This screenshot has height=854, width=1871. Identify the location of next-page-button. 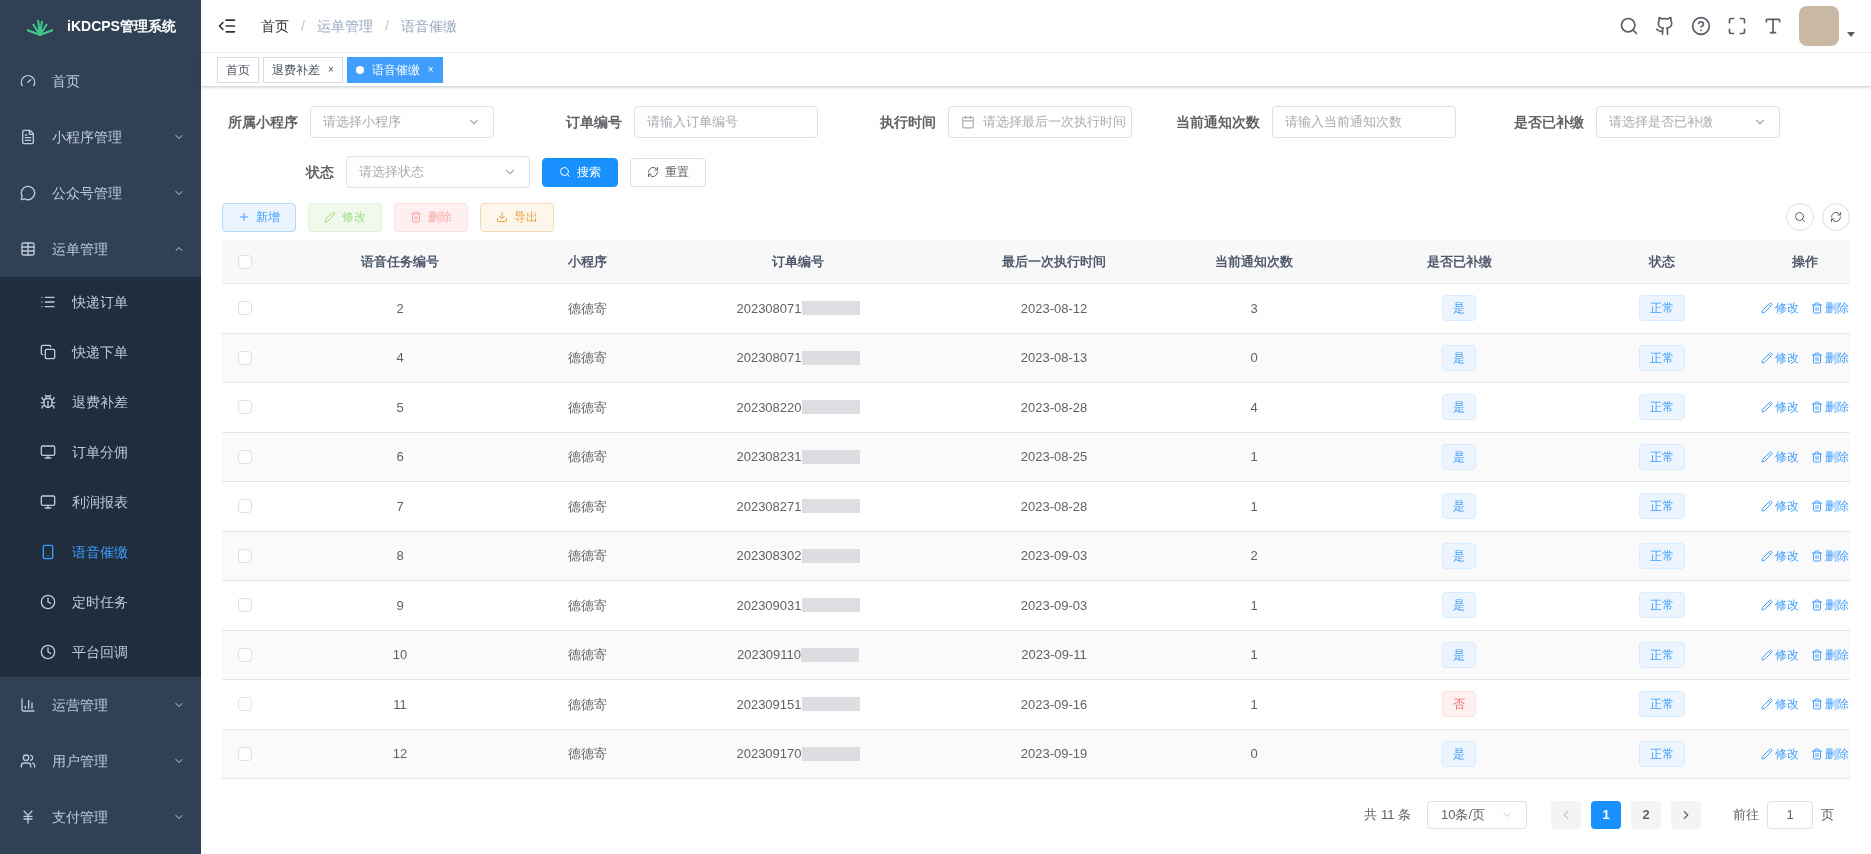
(1686, 815).